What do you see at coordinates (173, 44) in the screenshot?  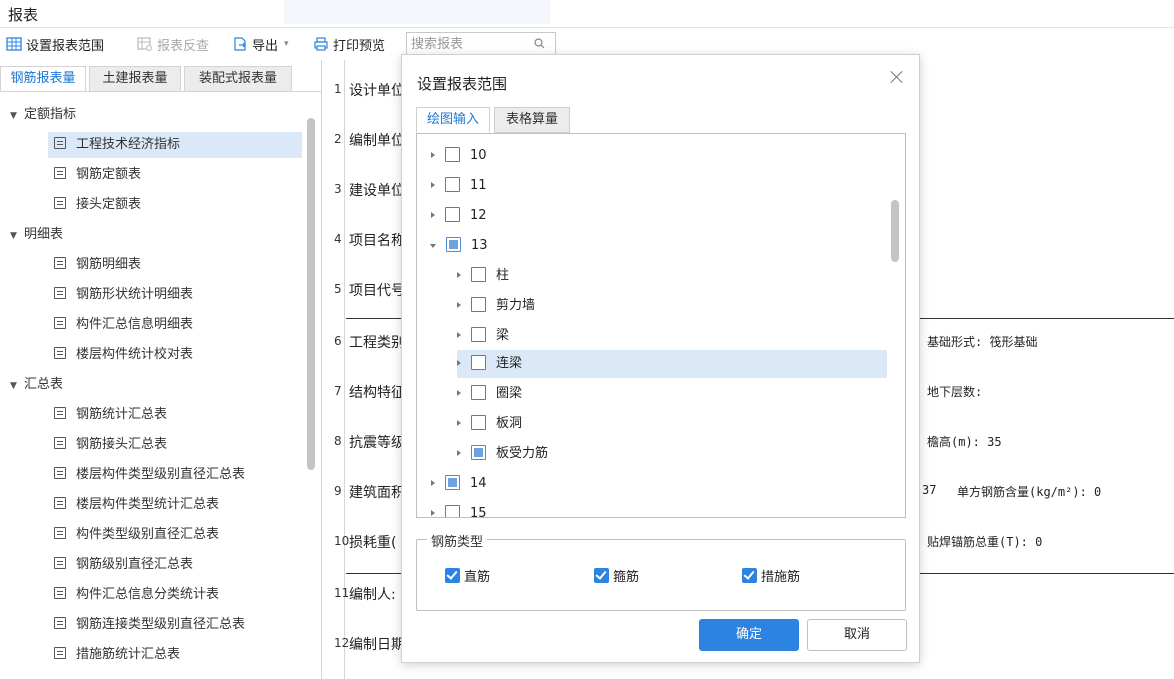 I see `reverse-check-button: 报表反查` at bounding box center [173, 44].